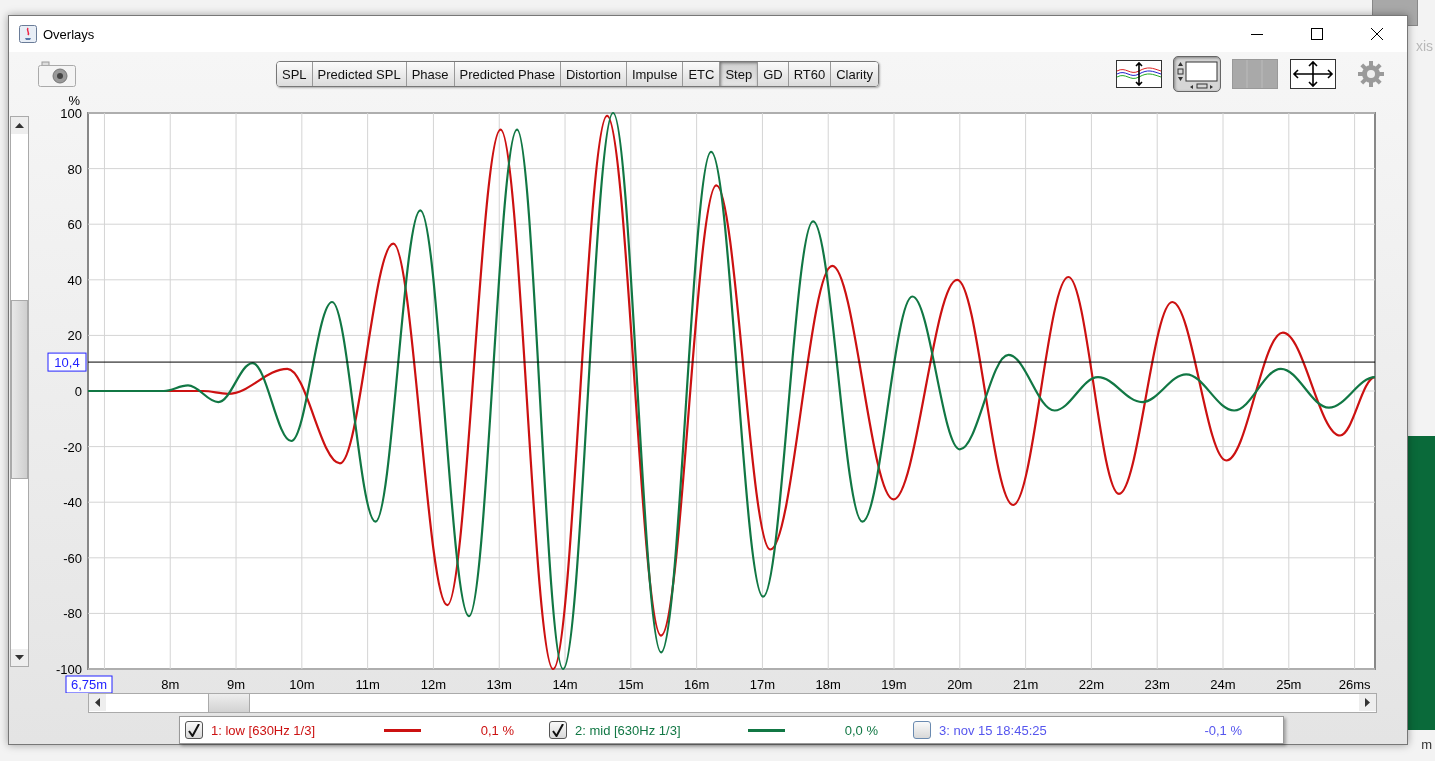 Image resolution: width=1435 pixels, height=761 pixels. What do you see at coordinates (697, 684) in the screenshot?
I see `x-tick-label: 16m` at bounding box center [697, 684].